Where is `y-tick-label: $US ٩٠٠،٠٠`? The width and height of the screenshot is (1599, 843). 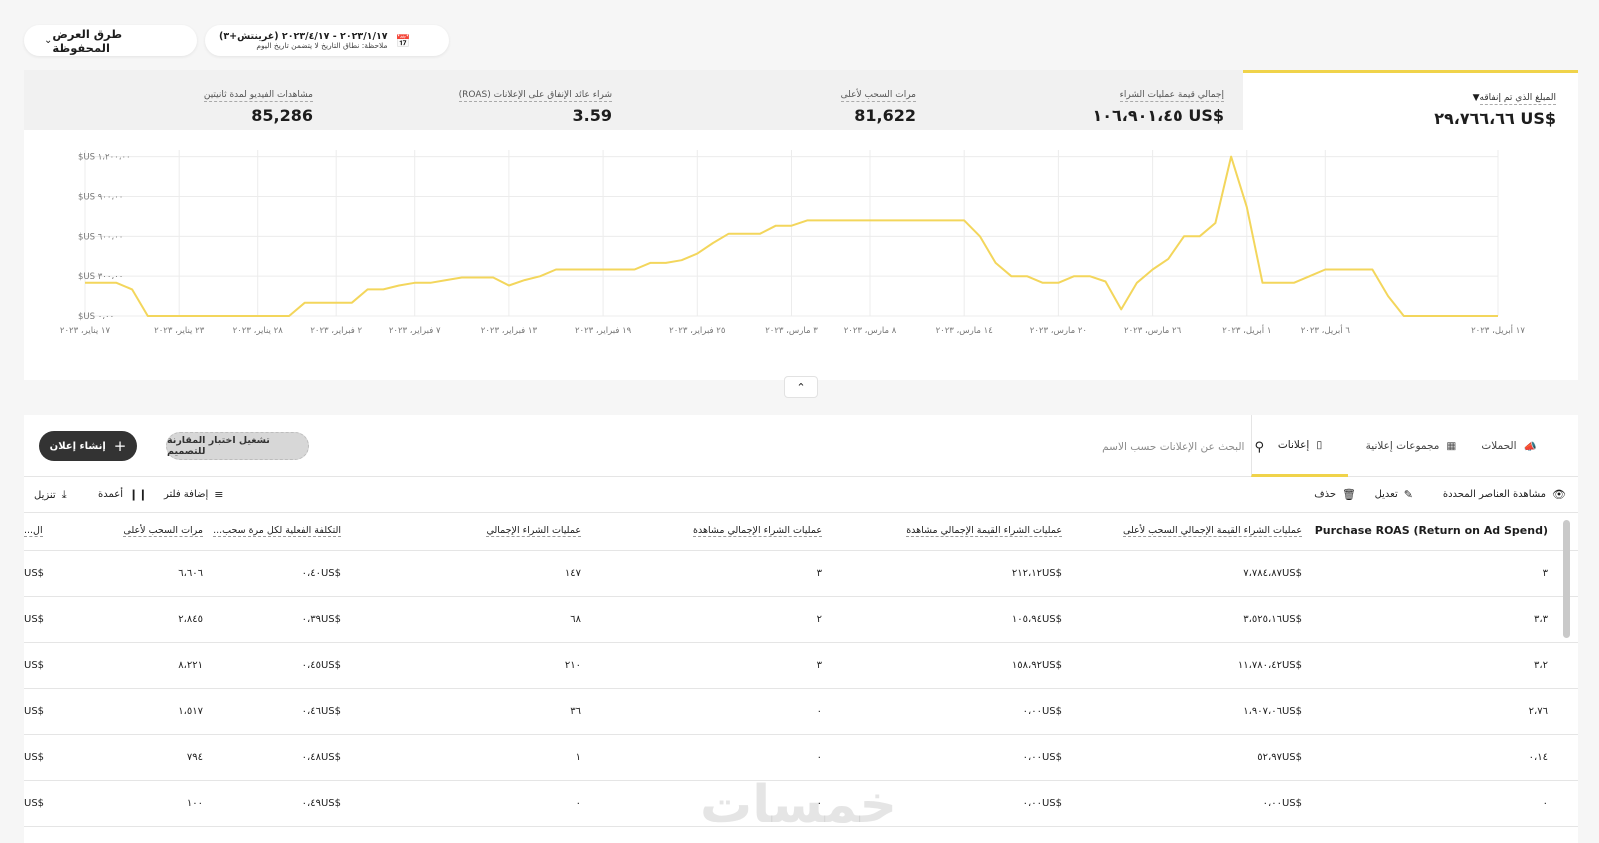
y-tick-label: $US ٩٠٠،٠٠ is located at coordinates (100, 197).